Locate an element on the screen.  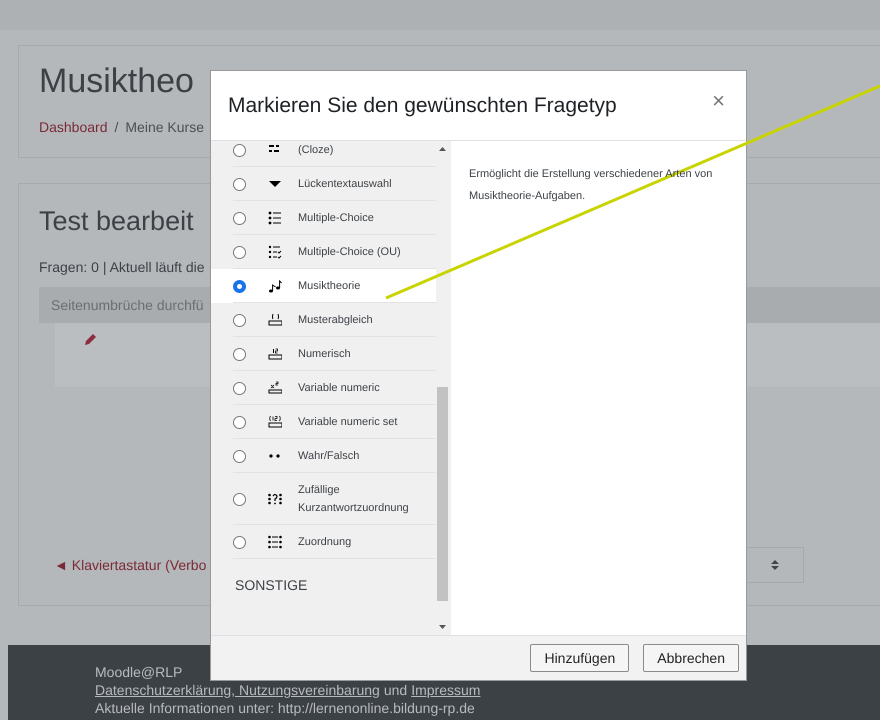
question-type-option: Lückentextauswahl is located at coordinates (323, 184).